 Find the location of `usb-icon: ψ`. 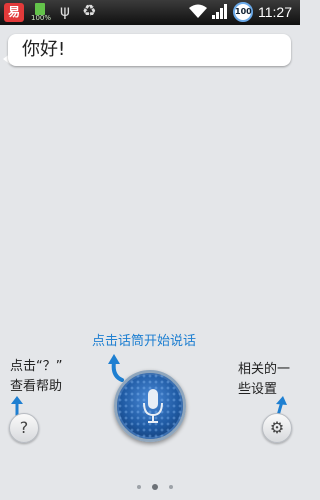

usb-icon: ψ is located at coordinates (65, 11).